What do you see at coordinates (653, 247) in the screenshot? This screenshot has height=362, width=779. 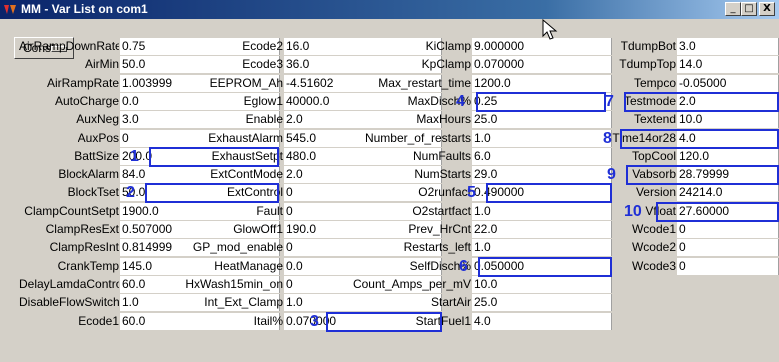 I see `variable-label: Wcode2` at bounding box center [653, 247].